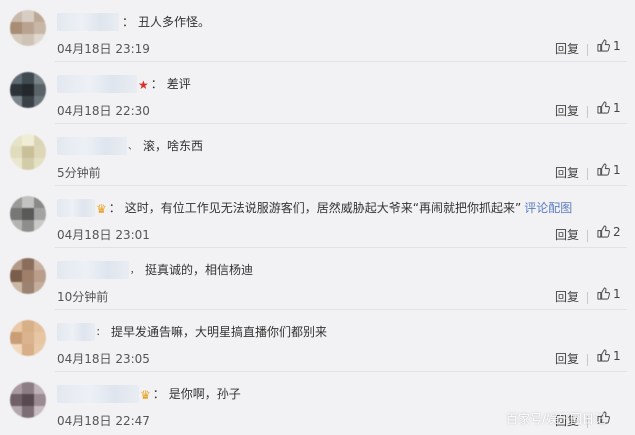  Describe the element at coordinates (617, 232) in the screenshot. I see `like-count: 2` at that location.